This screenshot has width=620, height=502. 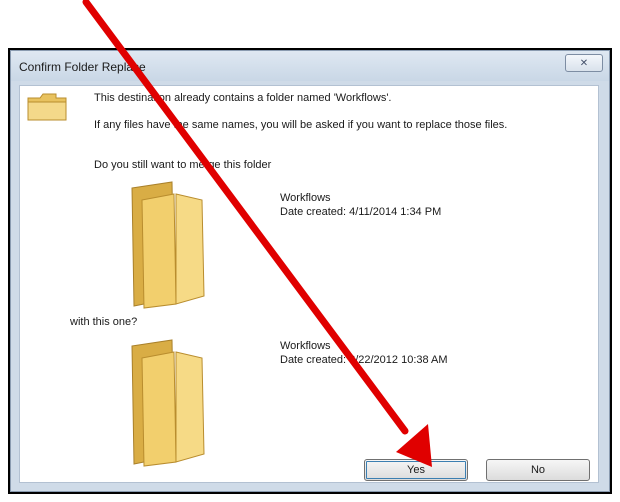 I want to click on message-line-3: Do you still want to merge this folder, so click(x=183, y=165).